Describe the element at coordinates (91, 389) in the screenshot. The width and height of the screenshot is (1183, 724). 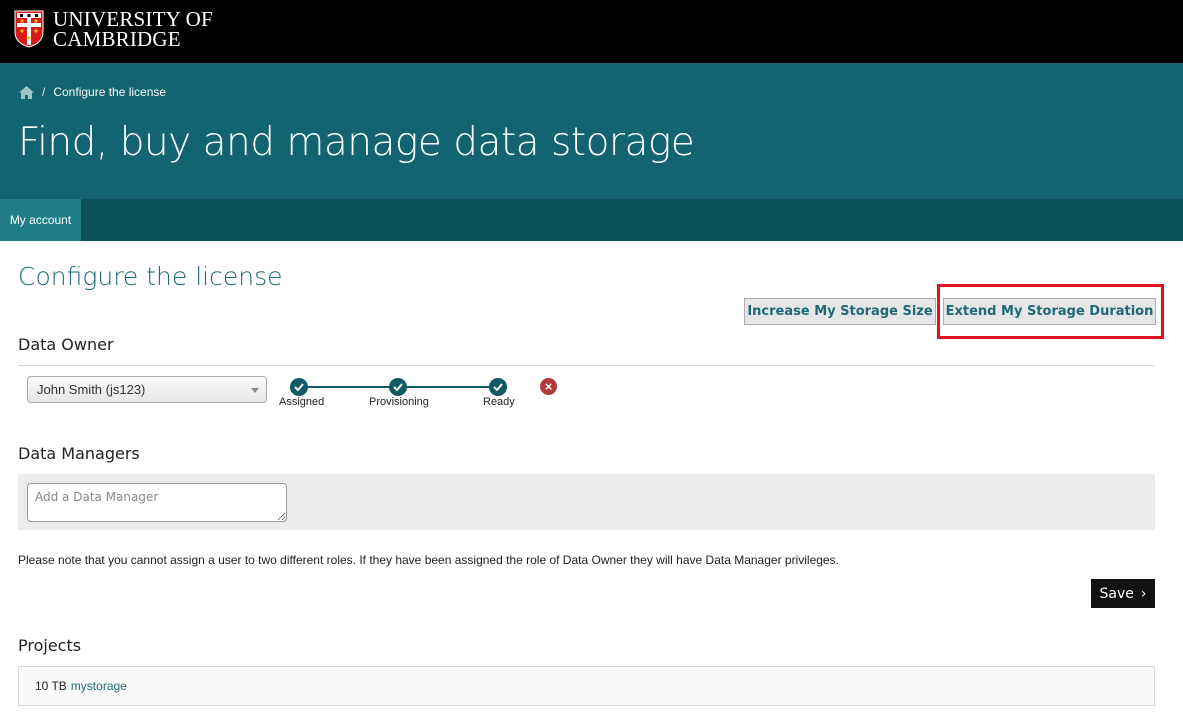
I see `data-owner-selected: John Smith (js123)` at that location.